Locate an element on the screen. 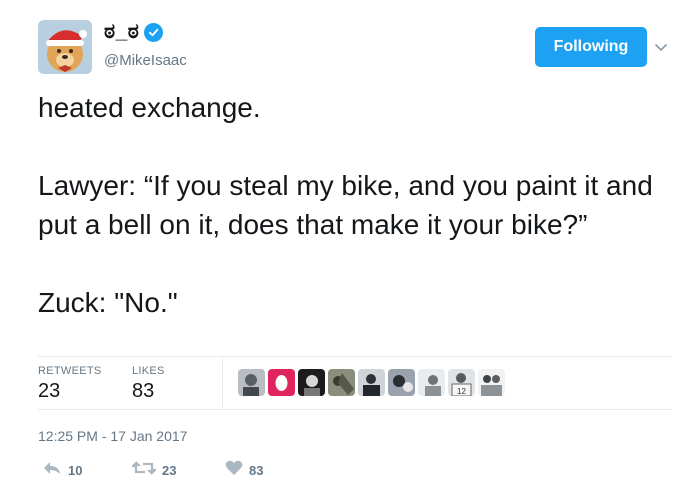 Image resolution: width=700 pixels, height=499 pixels. tweet-paragraph: Zuck: "No." is located at coordinates (108, 302).